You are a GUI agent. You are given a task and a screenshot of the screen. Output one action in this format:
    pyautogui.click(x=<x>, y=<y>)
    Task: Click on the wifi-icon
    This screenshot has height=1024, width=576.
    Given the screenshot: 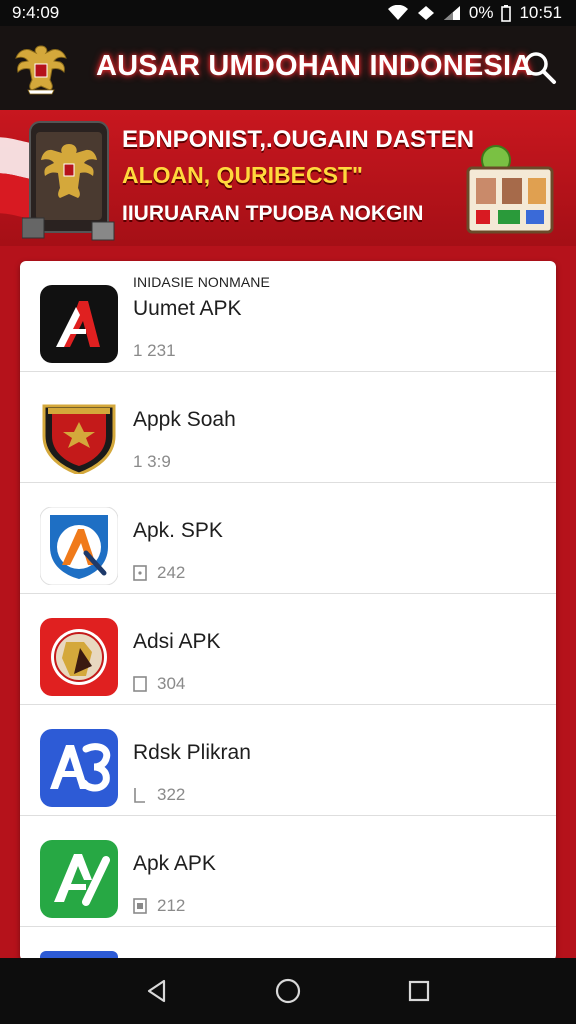 What is the action you would take?
    pyautogui.click(x=398, y=13)
    